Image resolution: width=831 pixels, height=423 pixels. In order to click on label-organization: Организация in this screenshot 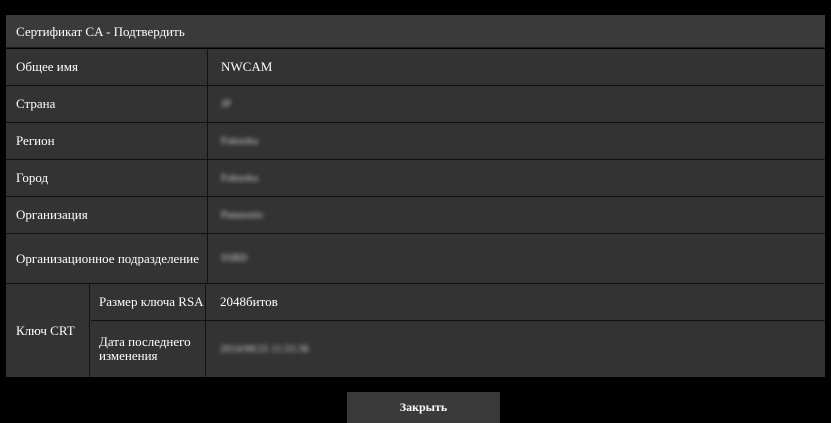, I will do `click(52, 214)`.